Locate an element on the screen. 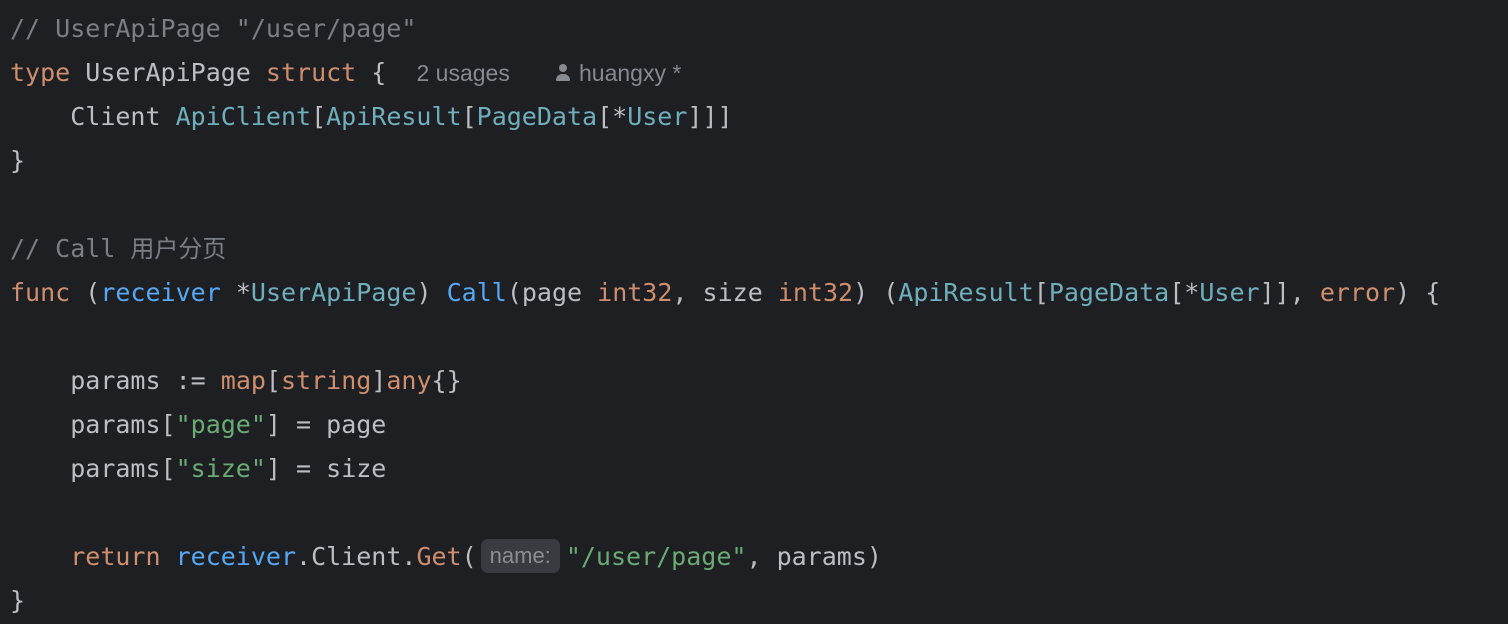  keyword-func: func is located at coordinates (40, 292).